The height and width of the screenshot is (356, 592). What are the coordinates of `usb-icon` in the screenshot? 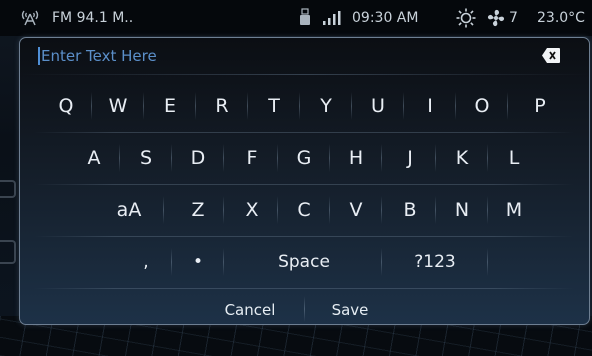 It's located at (305, 18).